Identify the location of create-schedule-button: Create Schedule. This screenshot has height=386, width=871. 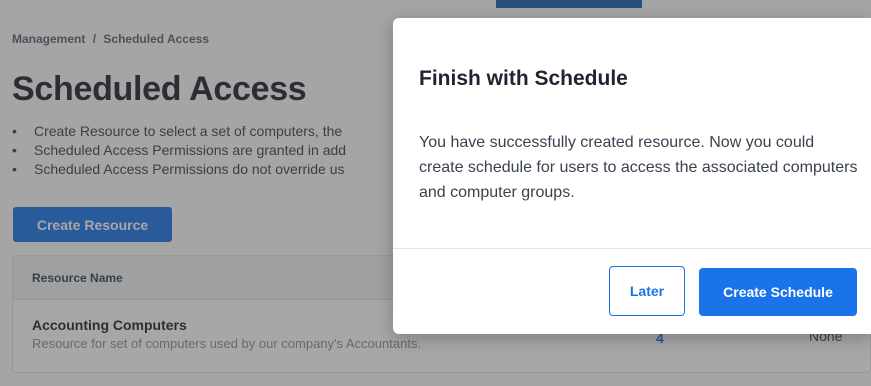
(778, 292).